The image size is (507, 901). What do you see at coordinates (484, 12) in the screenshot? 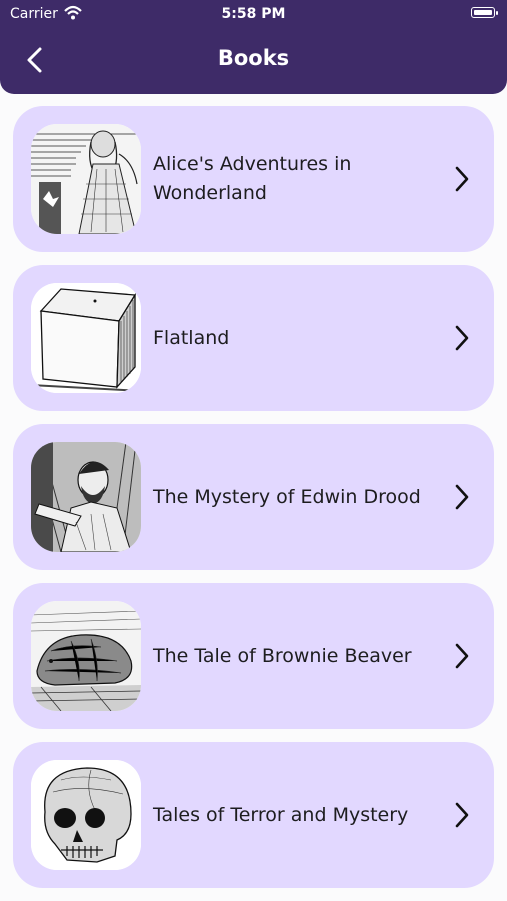
I see `battery-icon` at bounding box center [484, 12].